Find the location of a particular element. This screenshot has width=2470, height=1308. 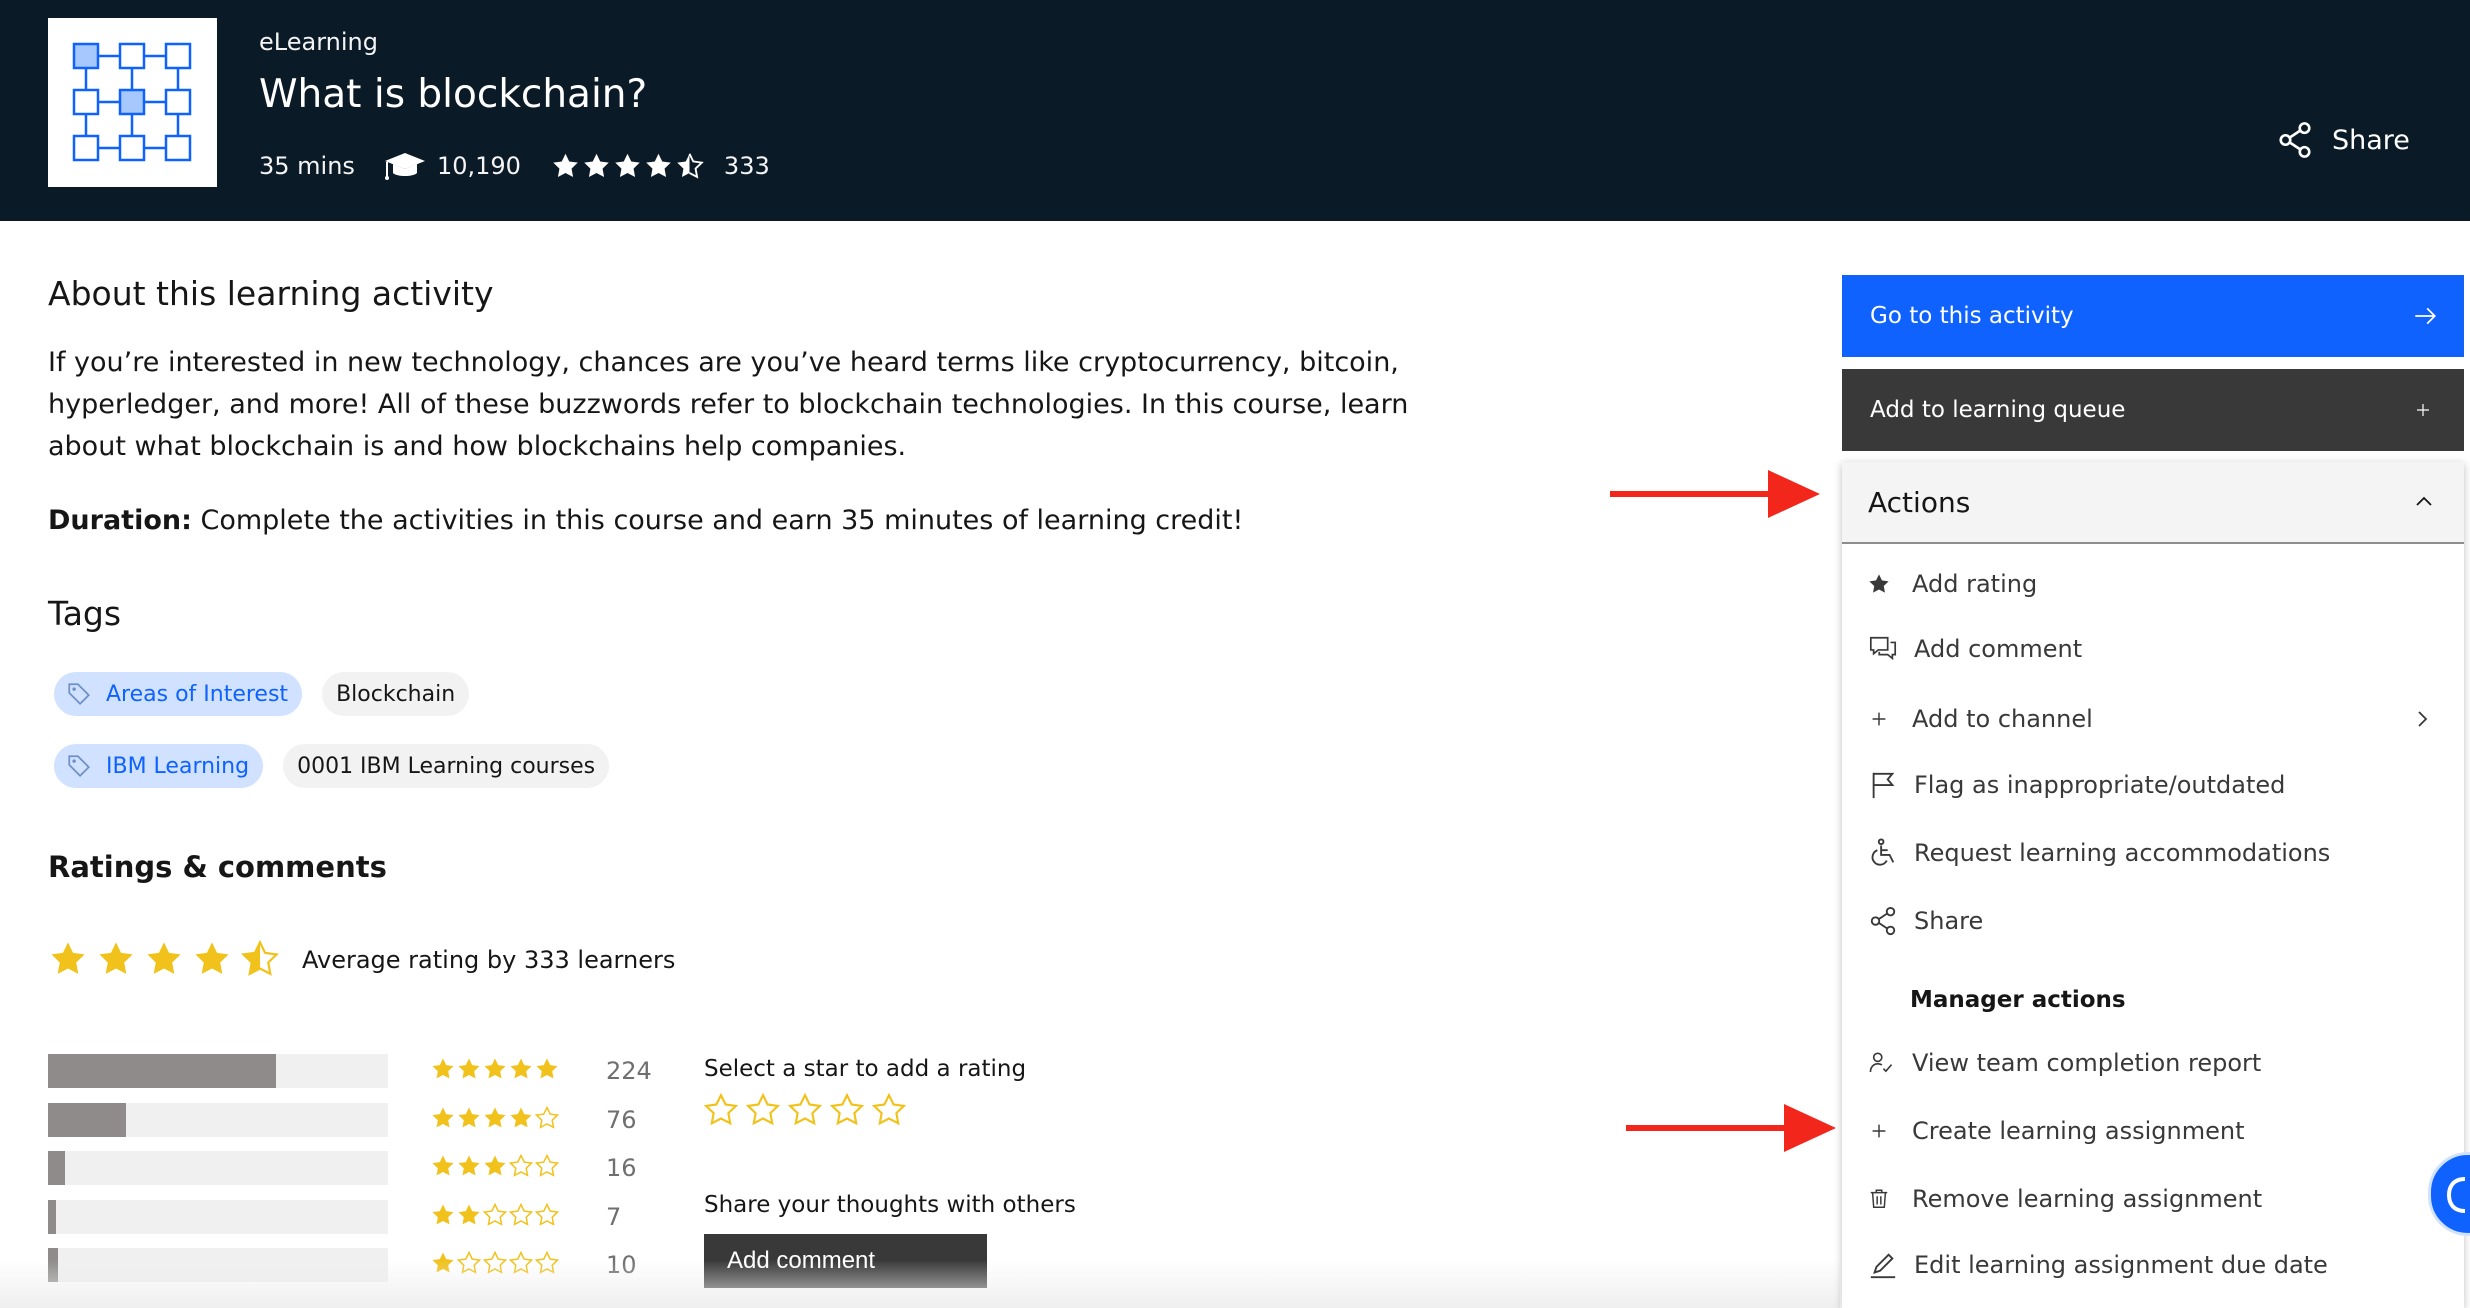

rating-breakdown-row: 76 is located at coordinates (573, 1119).